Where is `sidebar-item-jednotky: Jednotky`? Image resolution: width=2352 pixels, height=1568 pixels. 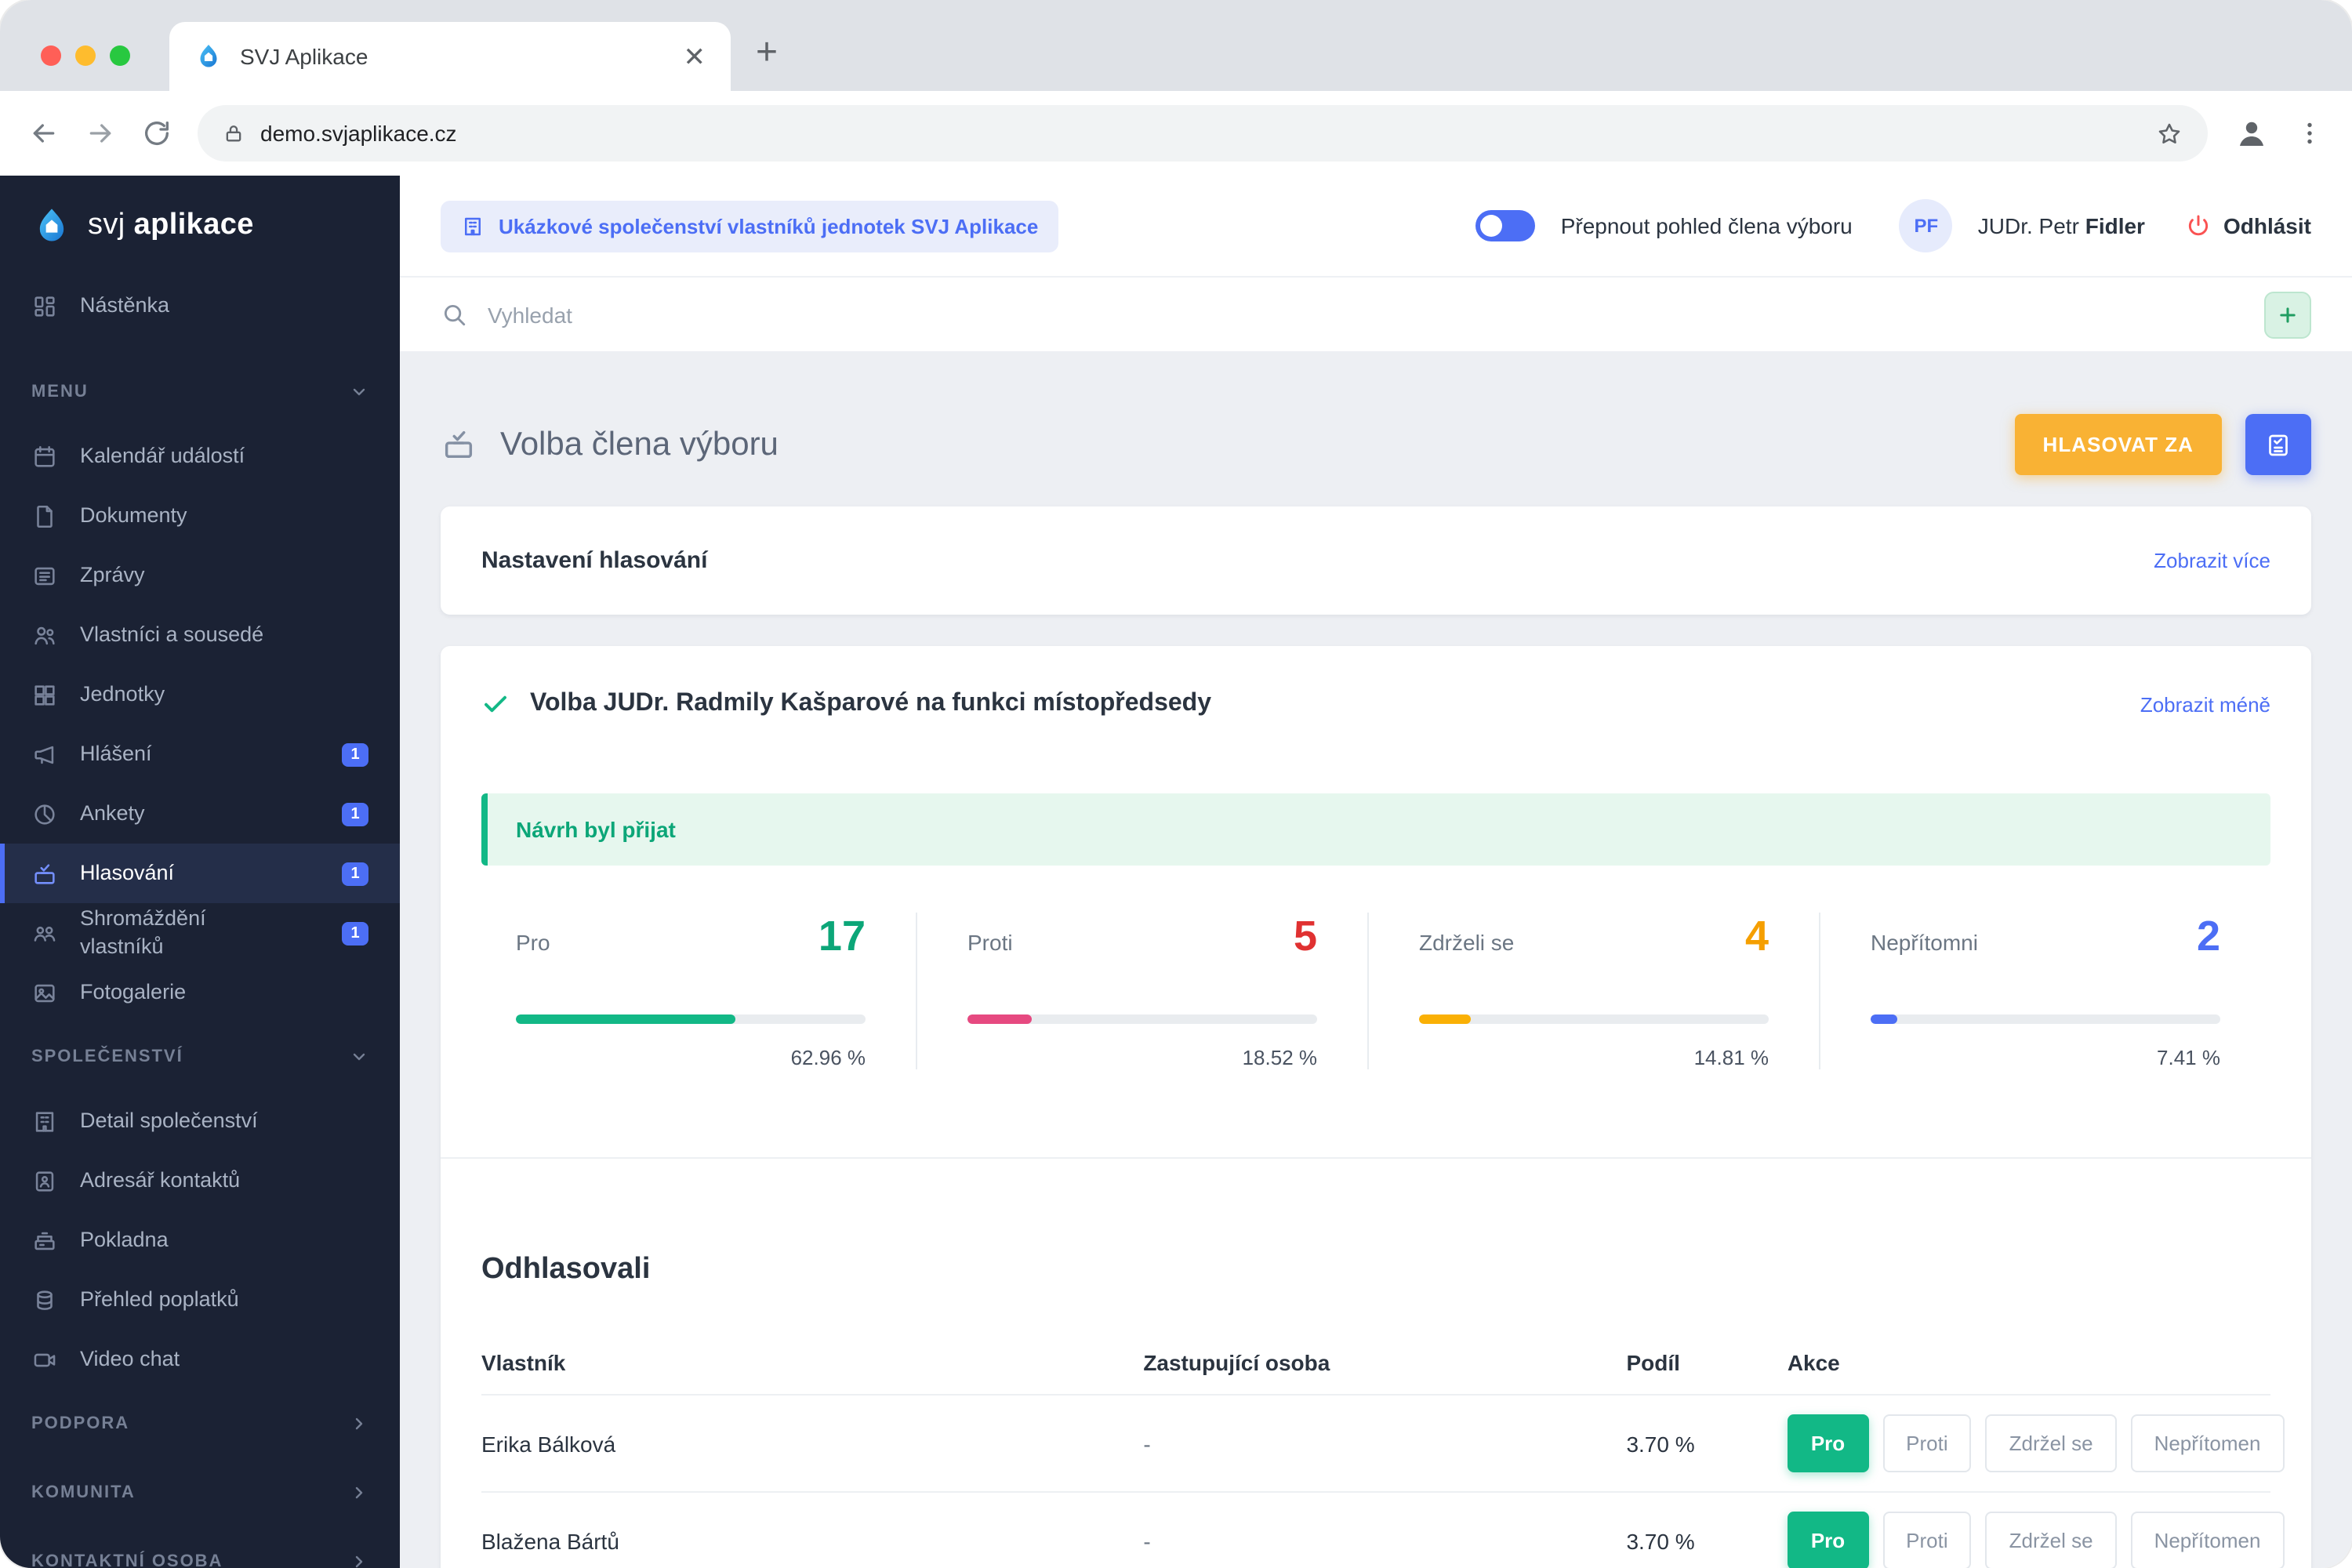 sidebar-item-jednotky: Jednotky is located at coordinates (200, 694).